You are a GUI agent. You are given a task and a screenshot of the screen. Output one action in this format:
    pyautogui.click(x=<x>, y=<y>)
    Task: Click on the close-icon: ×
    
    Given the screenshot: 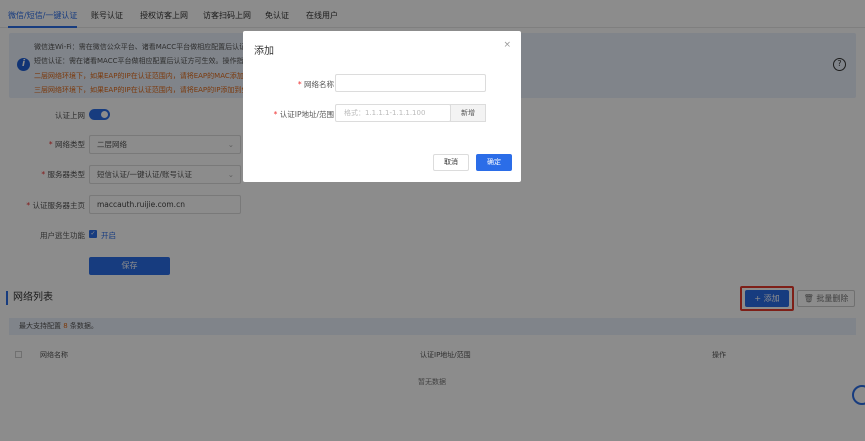 What is the action you would take?
    pyautogui.click(x=507, y=45)
    